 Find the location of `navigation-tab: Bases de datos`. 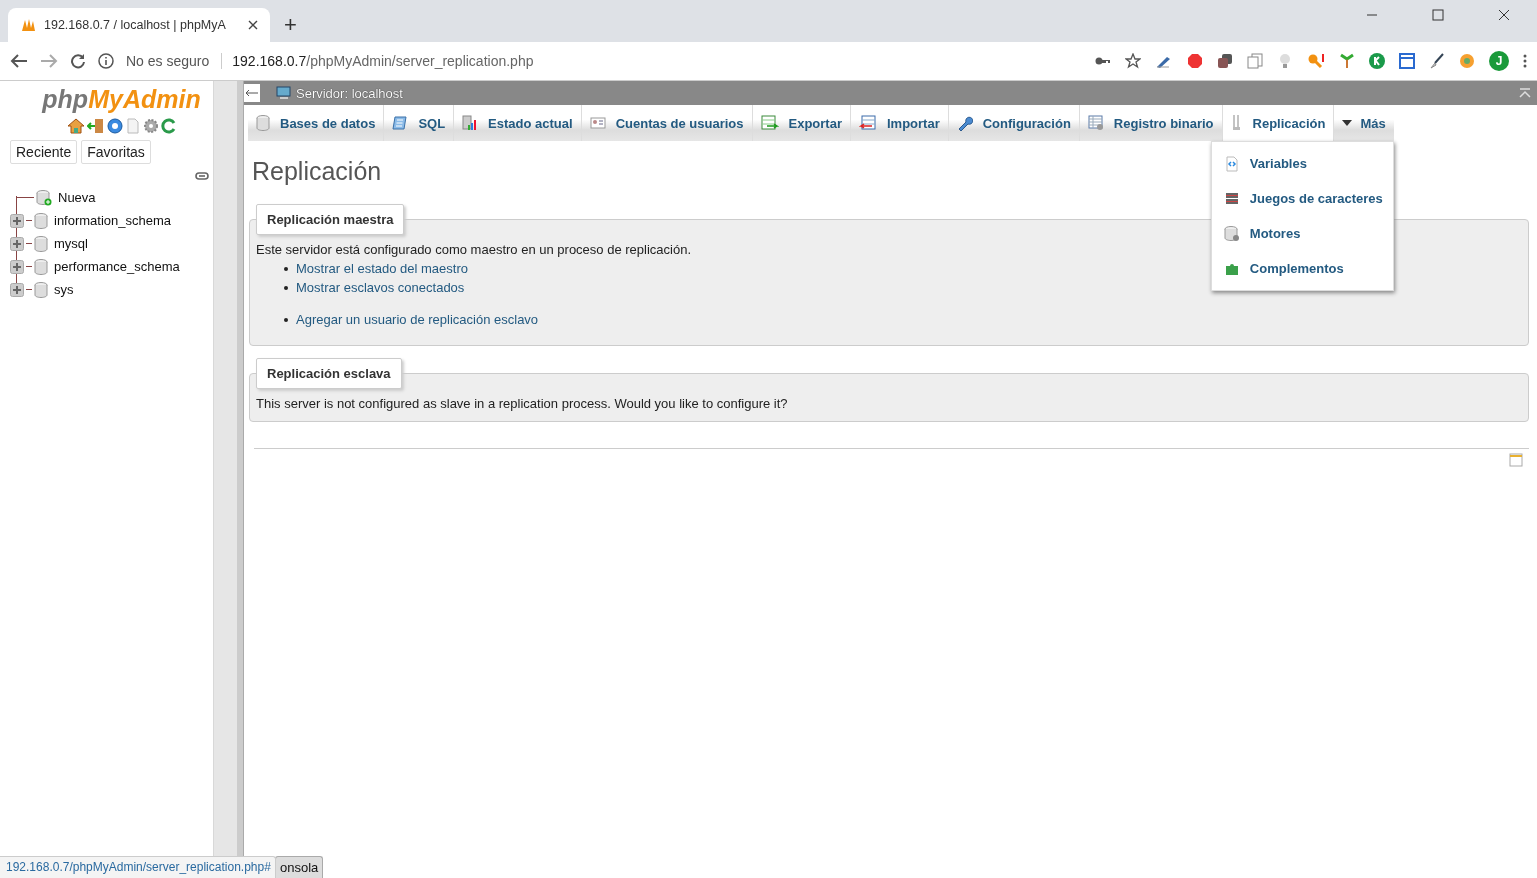

navigation-tab: Bases de datos is located at coordinates (316, 123).